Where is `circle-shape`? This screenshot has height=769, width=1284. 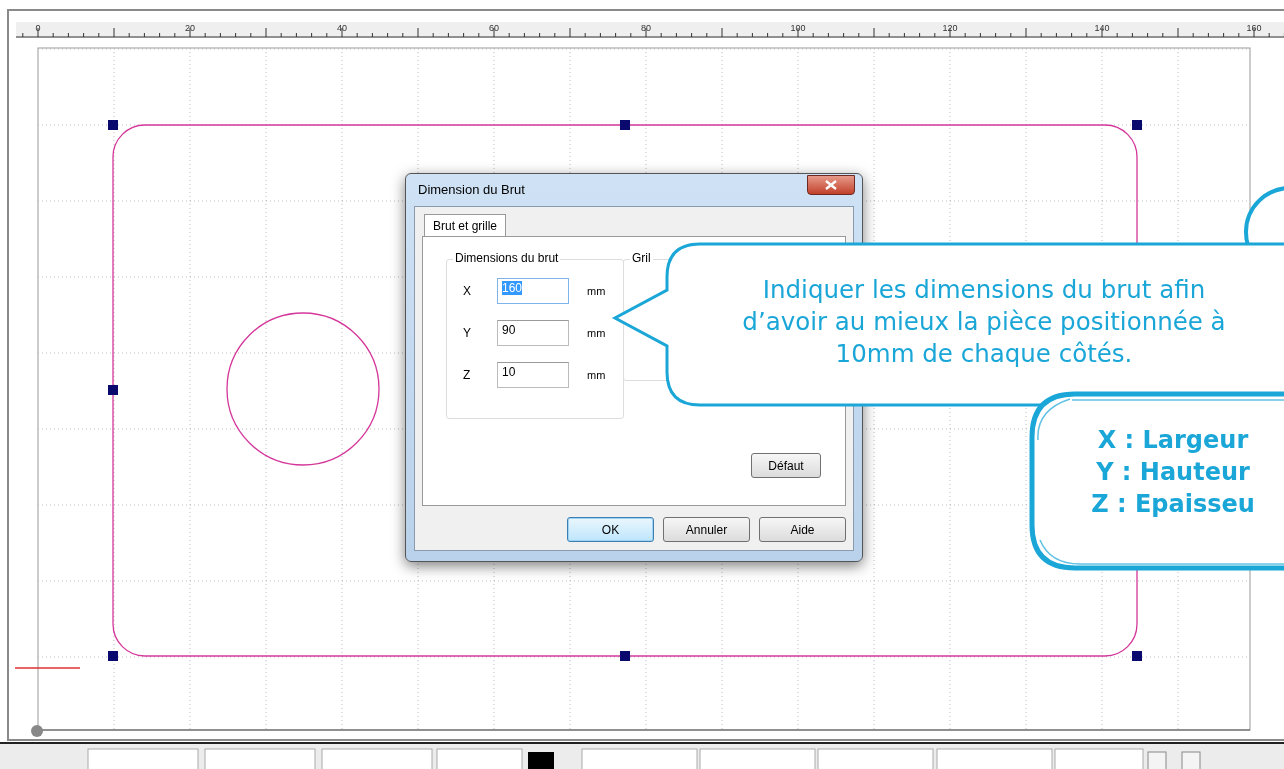 circle-shape is located at coordinates (303, 389).